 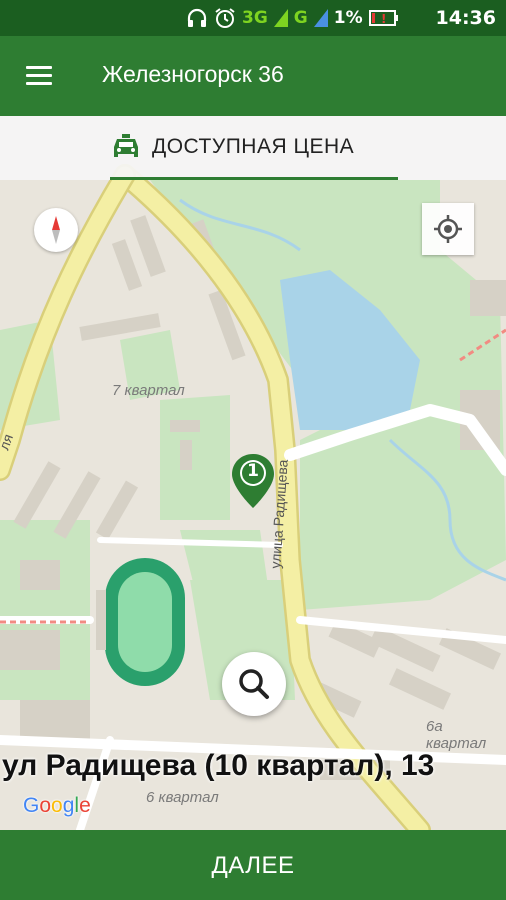 I want to click on compass-button, so click(x=56, y=230).